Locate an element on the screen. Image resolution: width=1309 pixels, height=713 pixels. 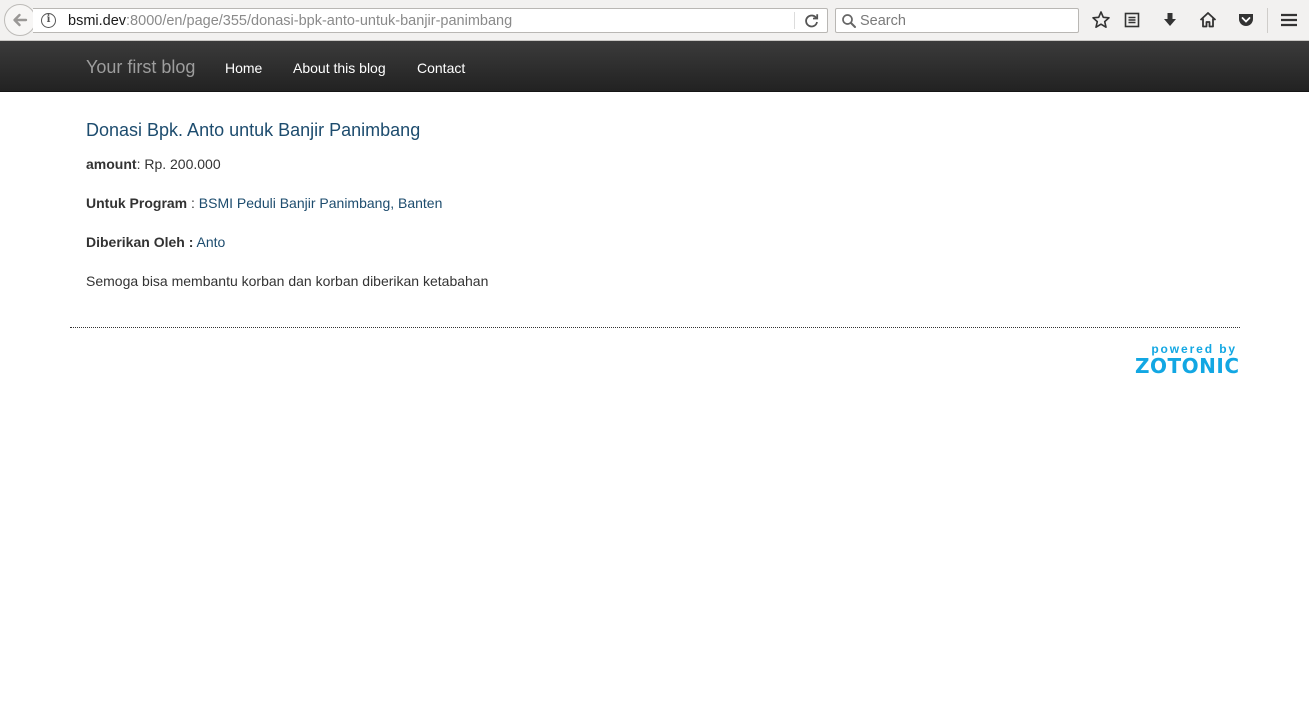
site-brand: Your first blog is located at coordinates (140, 67).